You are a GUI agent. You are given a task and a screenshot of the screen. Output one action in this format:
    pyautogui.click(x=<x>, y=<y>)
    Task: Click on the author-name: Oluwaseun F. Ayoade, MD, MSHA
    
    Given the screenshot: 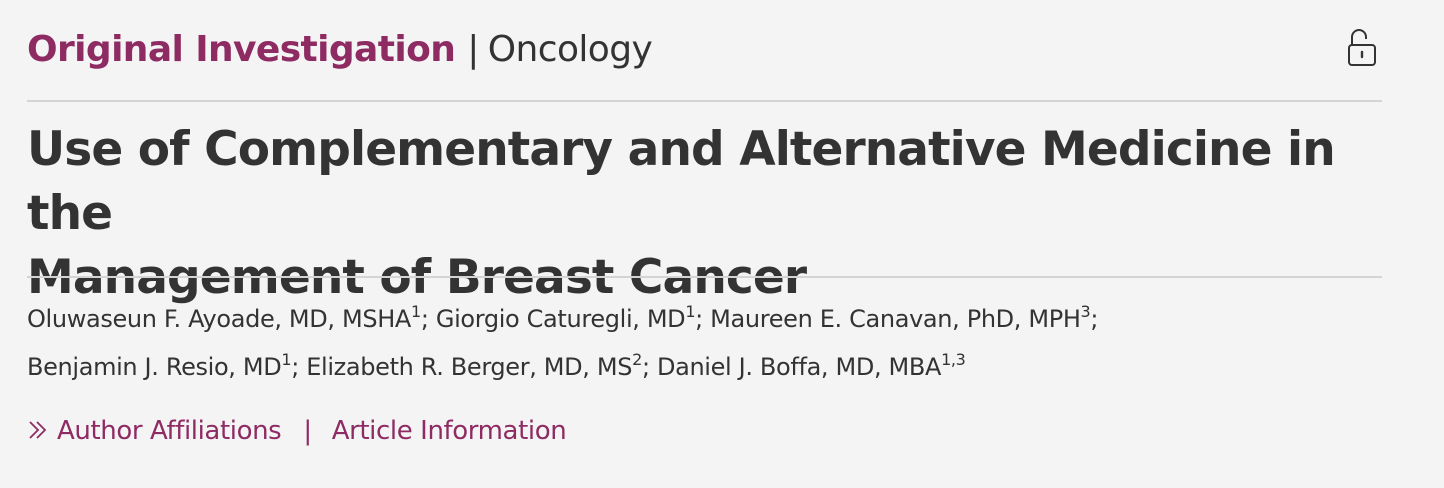 What is the action you would take?
    pyautogui.click(x=219, y=319)
    